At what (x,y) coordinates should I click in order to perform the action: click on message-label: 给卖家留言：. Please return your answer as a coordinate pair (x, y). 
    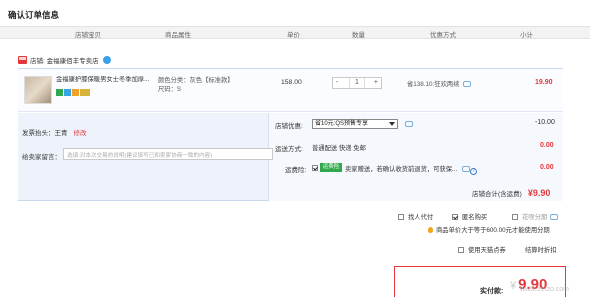
    Looking at the image, I should click on (41, 157).